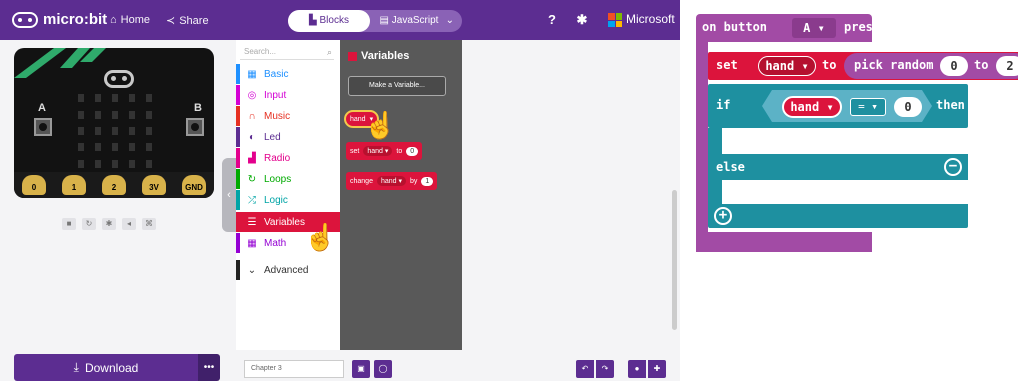 The height and width of the screenshot is (381, 1018). What do you see at coordinates (154, 185) in the screenshot?
I see `pin-3v: 3V` at bounding box center [154, 185].